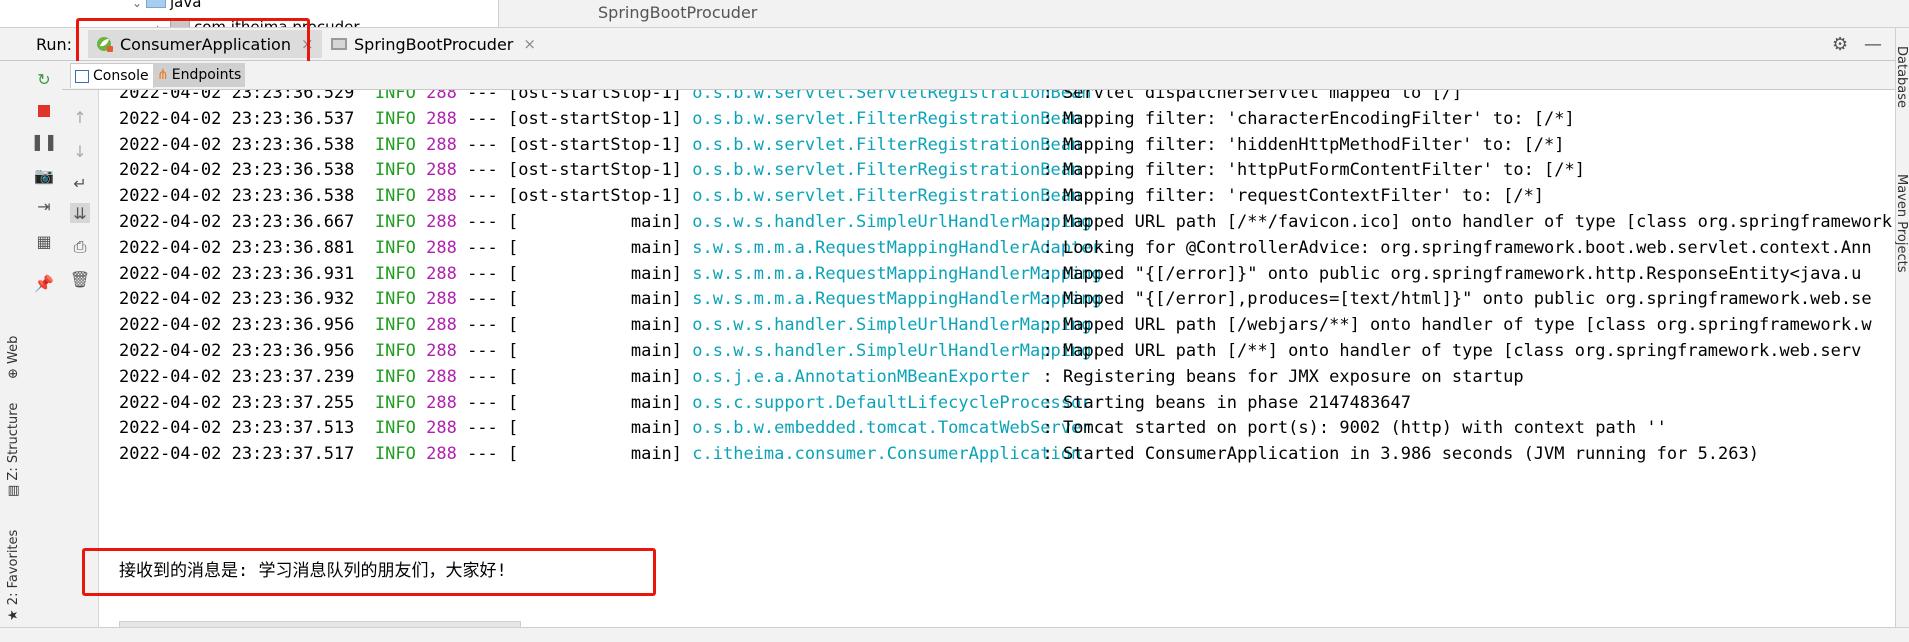  What do you see at coordinates (1901, 77) in the screenshot?
I see `side-tab-database: Database` at bounding box center [1901, 77].